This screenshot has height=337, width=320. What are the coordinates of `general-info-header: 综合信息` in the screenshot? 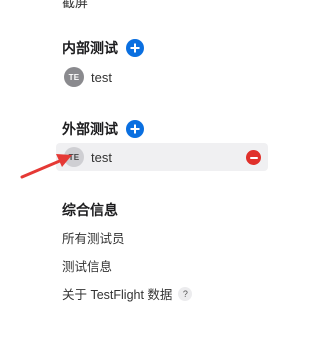 It's located at (90, 210).